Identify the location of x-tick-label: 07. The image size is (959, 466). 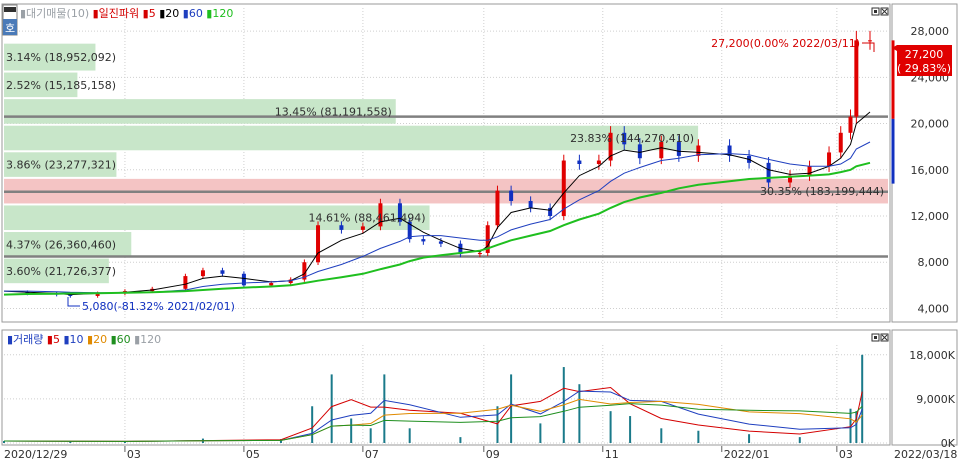
(372, 454).